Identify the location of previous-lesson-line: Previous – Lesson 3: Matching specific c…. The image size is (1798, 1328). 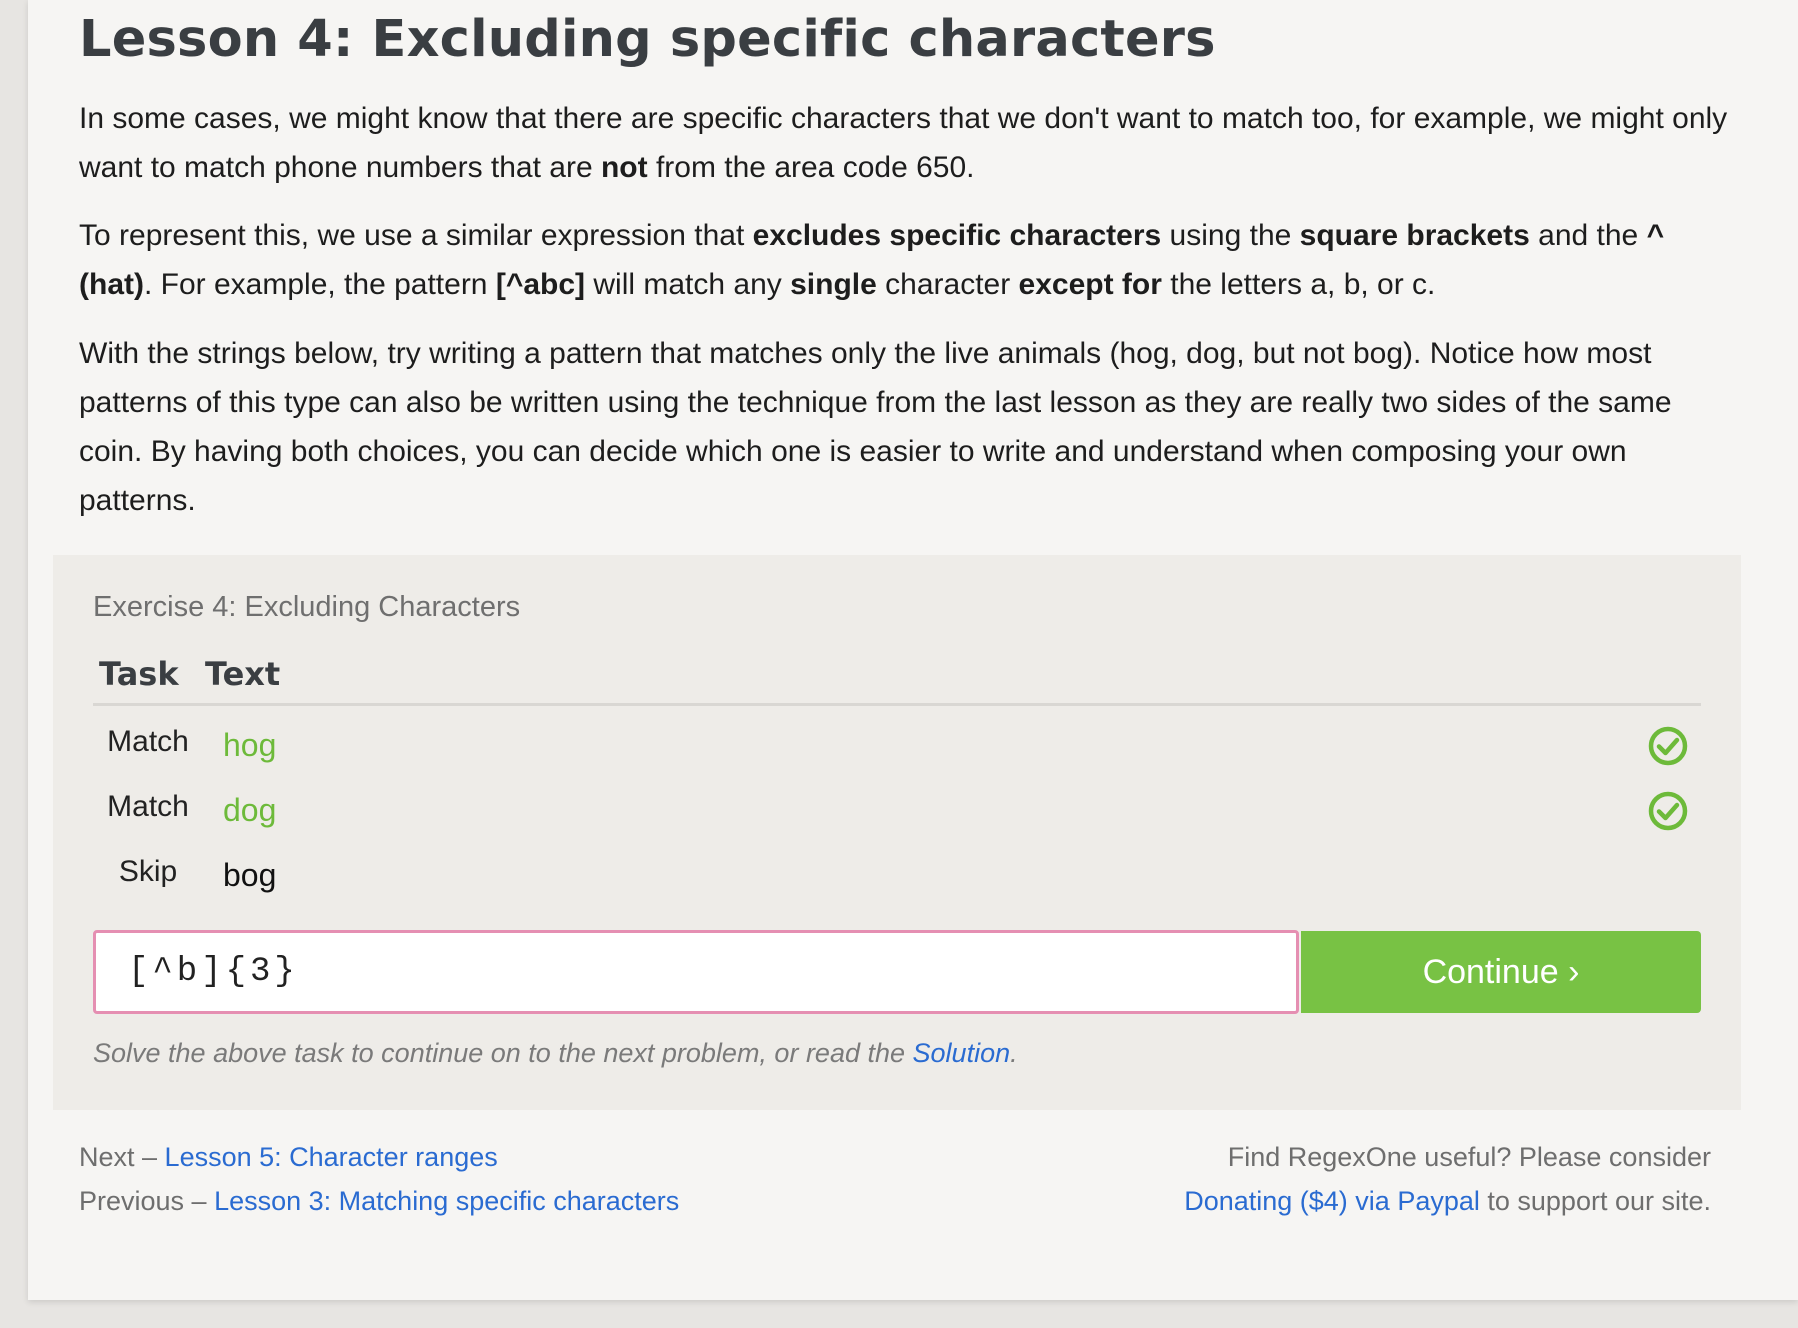
(379, 1201).